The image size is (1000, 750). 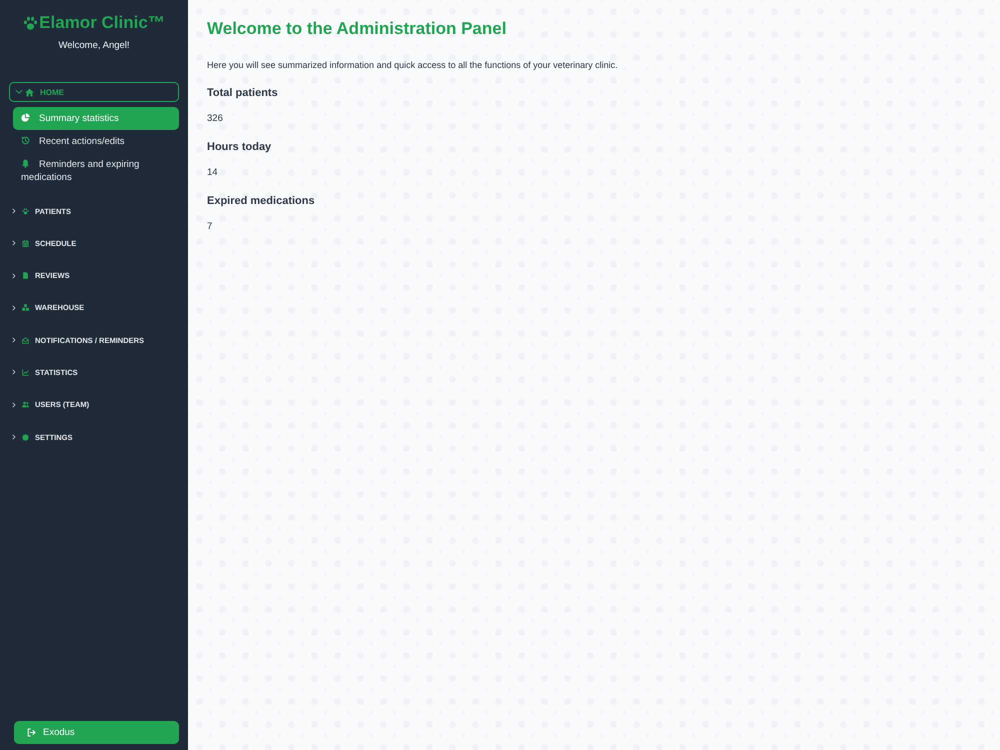 I want to click on nav-subitem: Reminders and expiring medications, so click(x=96, y=171).